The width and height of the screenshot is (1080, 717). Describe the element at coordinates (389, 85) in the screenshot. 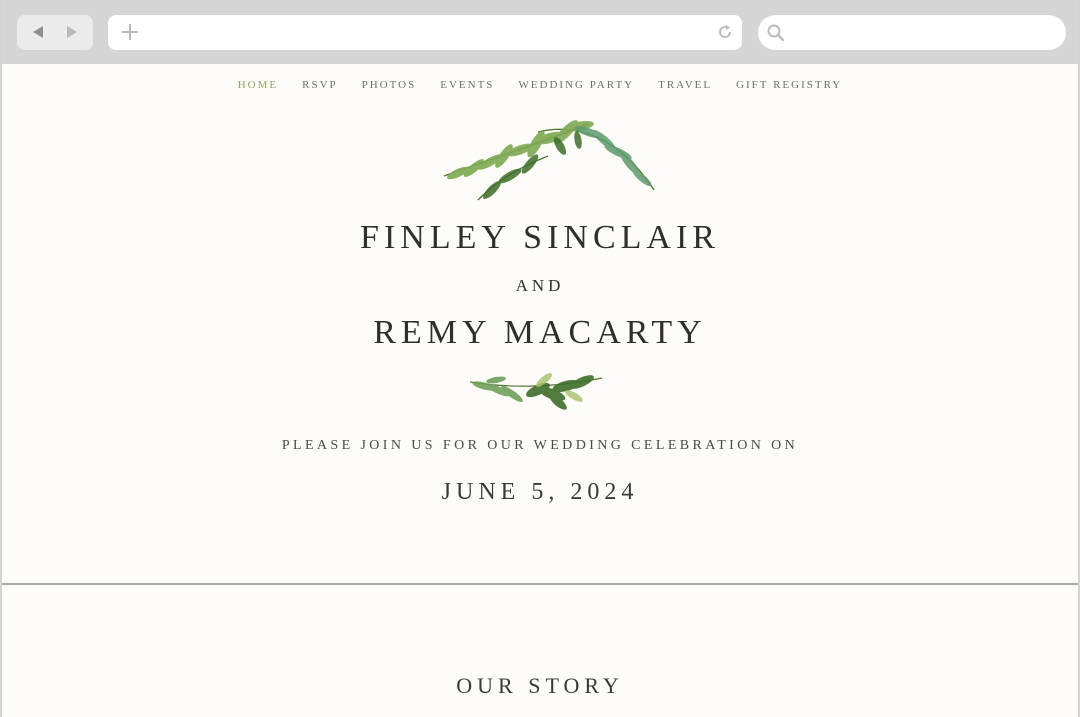

I see `nav-photos: PHOTOS` at that location.